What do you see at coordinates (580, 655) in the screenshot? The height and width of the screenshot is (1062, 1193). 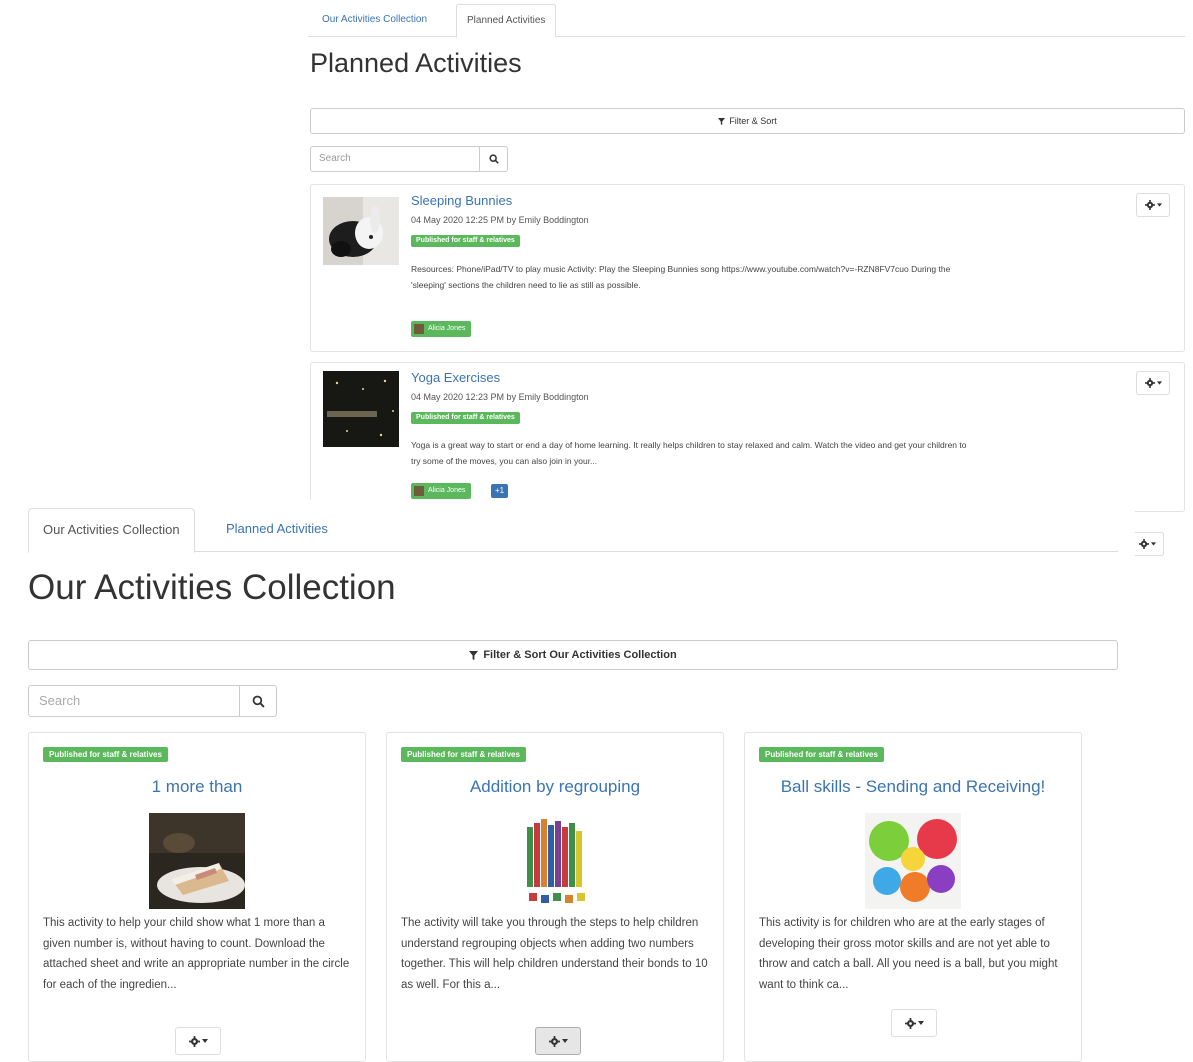 I see `filter-sort-label: Filter & Sort Our Activities Collection` at bounding box center [580, 655].